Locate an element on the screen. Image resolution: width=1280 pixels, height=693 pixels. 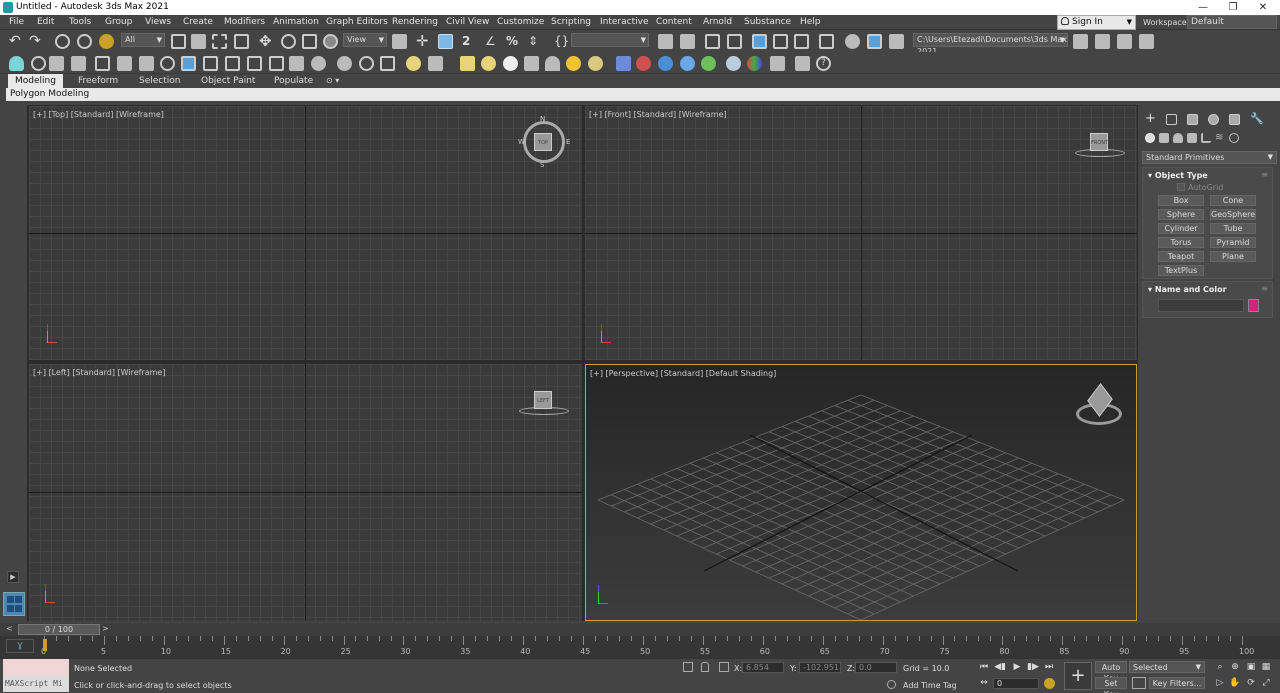
curve-editor-icon is located at coordinates (780, 41).